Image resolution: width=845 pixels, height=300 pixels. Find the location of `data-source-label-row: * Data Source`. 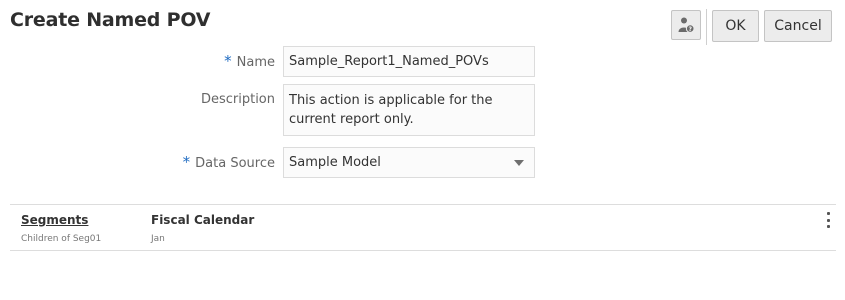

data-source-label-row: * Data Source is located at coordinates (229, 162).